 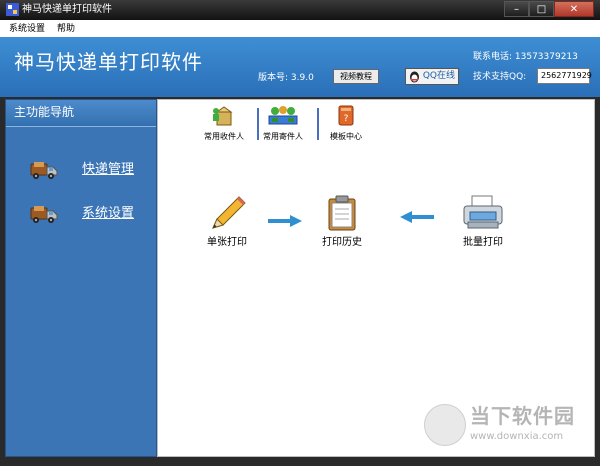 I want to click on watermark-url: www.downxia.com, so click(x=517, y=436).